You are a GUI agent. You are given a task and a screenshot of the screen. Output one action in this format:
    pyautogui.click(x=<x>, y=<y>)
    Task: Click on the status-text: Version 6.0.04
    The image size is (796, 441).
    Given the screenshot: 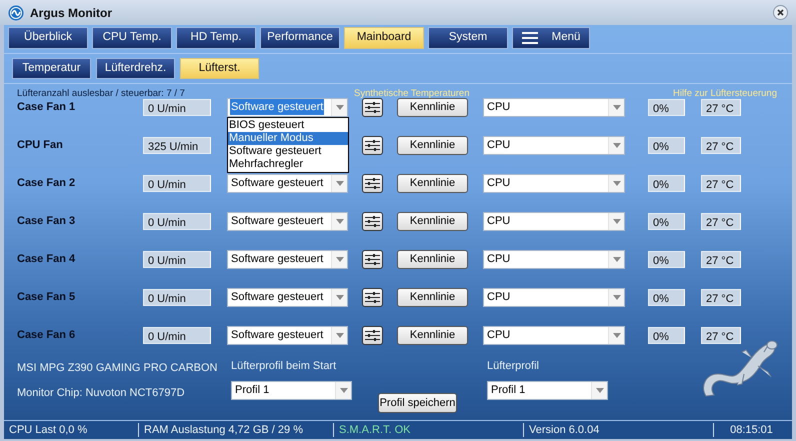 What is the action you would take?
    pyautogui.click(x=619, y=430)
    